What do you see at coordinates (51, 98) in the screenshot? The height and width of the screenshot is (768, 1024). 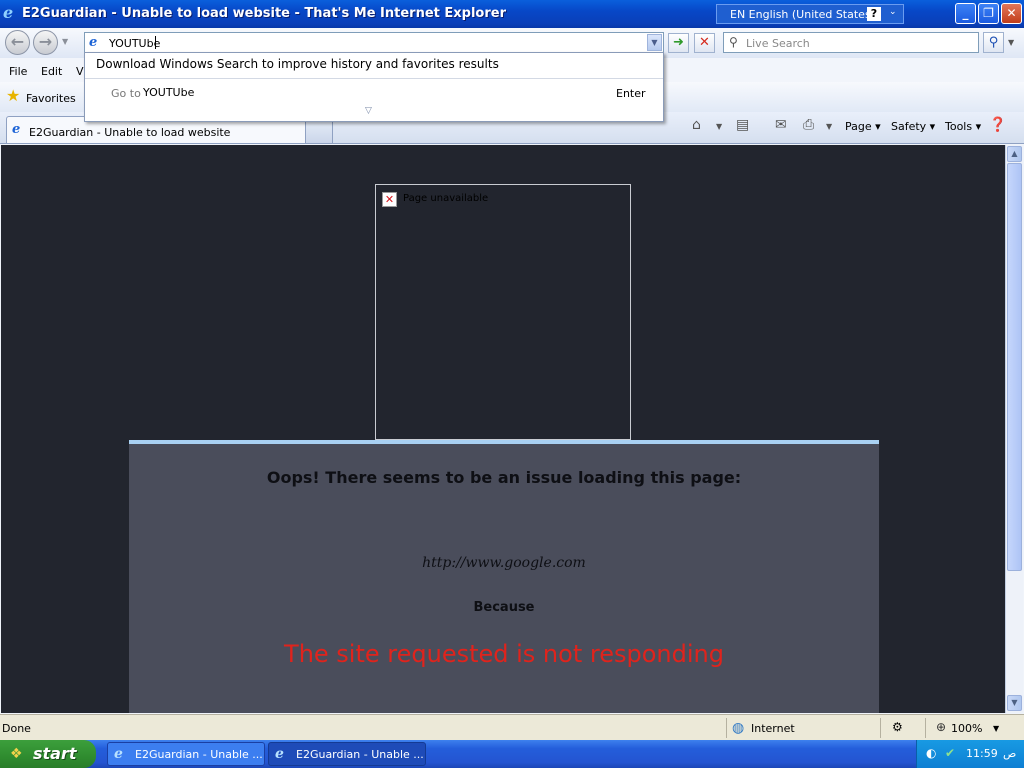 I see `favorites-button: Favorites` at bounding box center [51, 98].